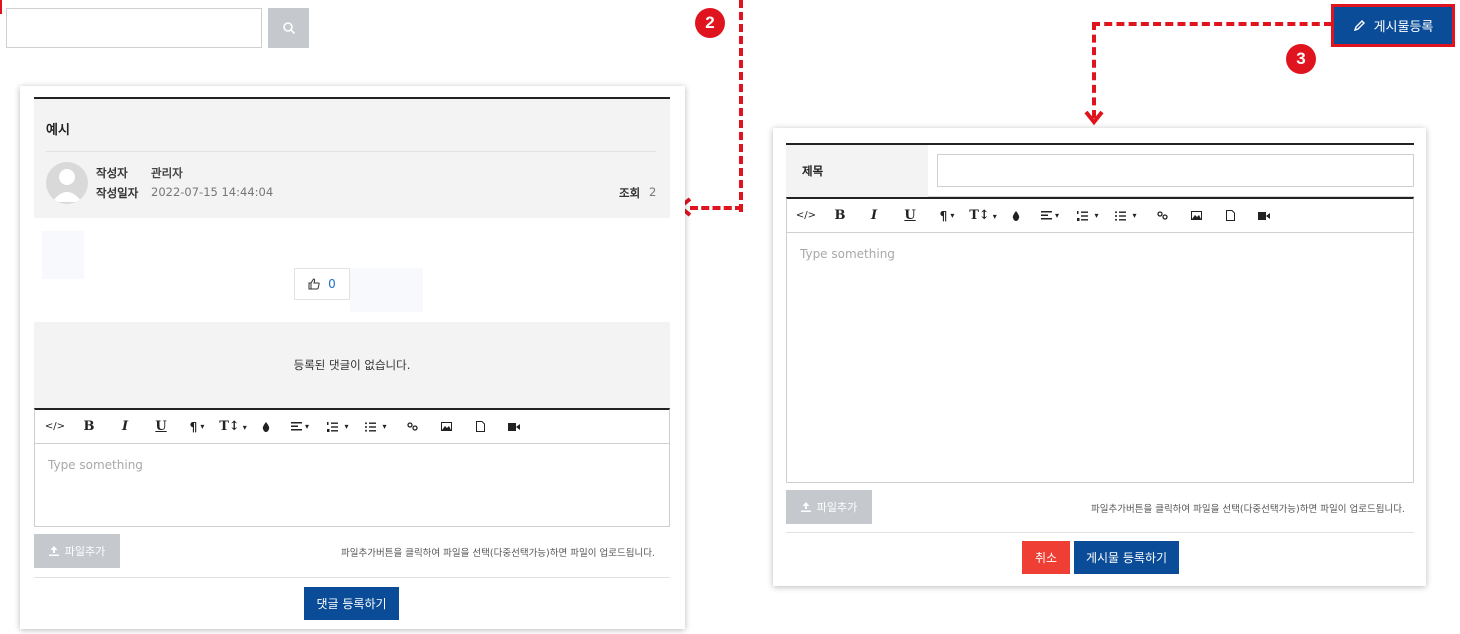 The height and width of the screenshot is (634, 1460). Describe the element at coordinates (1126, 557) in the screenshot. I see `post-submit-button: 게시물 등록하기` at that location.